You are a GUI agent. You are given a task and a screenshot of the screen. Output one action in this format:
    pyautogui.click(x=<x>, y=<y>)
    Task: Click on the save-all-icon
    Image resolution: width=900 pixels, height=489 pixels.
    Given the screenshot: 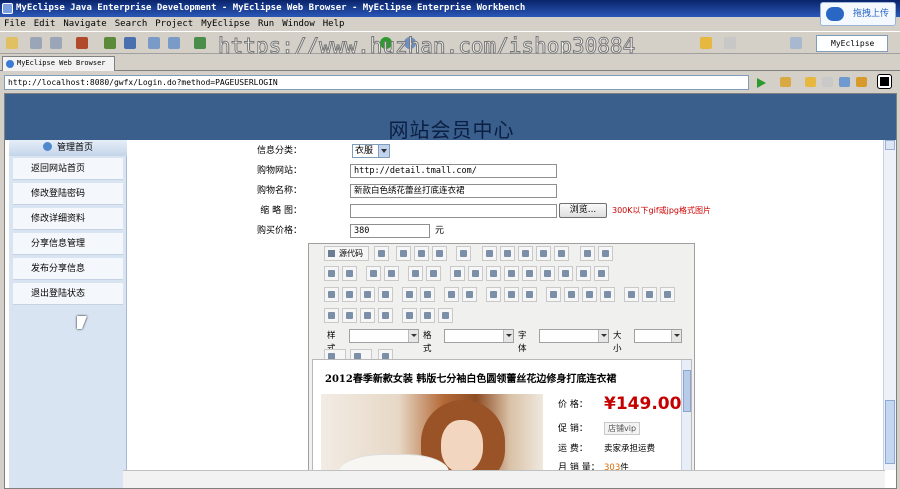 What is the action you would take?
    pyautogui.click(x=56, y=43)
    